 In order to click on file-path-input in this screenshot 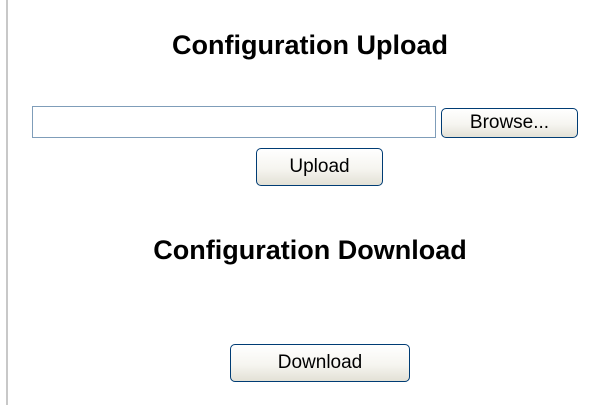, I will do `click(234, 122)`.